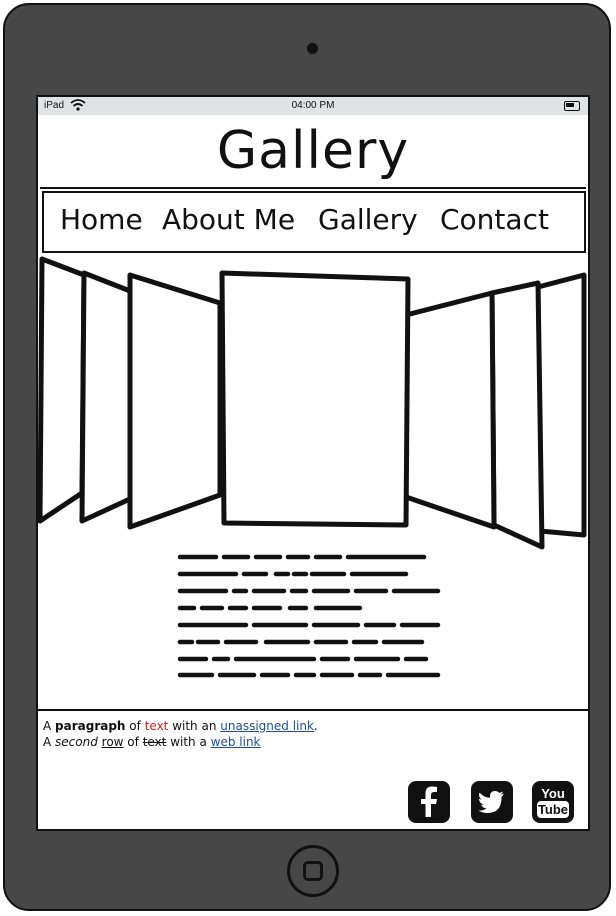 Image resolution: width=616 pixels, height=916 pixels. What do you see at coordinates (315, 726) in the screenshot?
I see `text-span: .` at bounding box center [315, 726].